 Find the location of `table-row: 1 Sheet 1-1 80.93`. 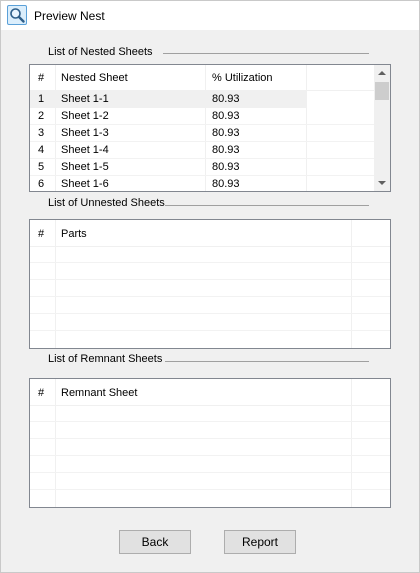

table-row: 1 Sheet 1-1 80.93 is located at coordinates (168, 99).